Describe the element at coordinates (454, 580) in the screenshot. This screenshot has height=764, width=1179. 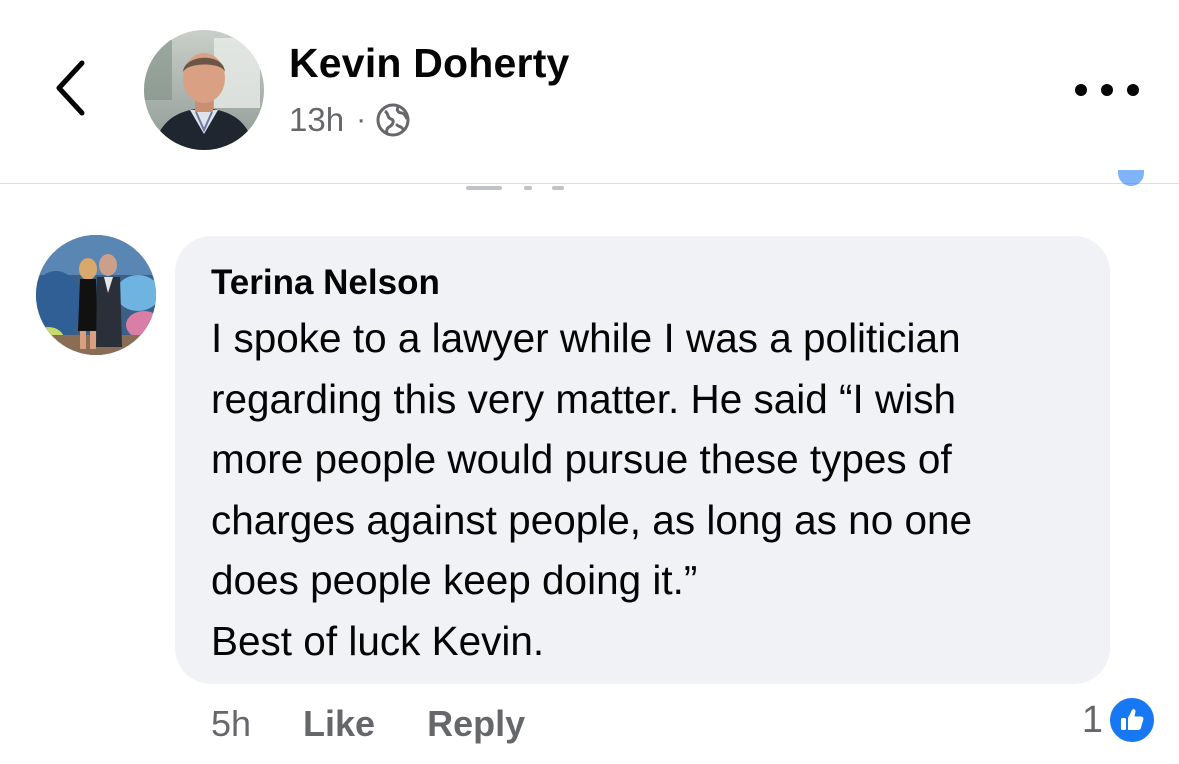
I see `comment-text-line: does people keep doing it.”` at that location.